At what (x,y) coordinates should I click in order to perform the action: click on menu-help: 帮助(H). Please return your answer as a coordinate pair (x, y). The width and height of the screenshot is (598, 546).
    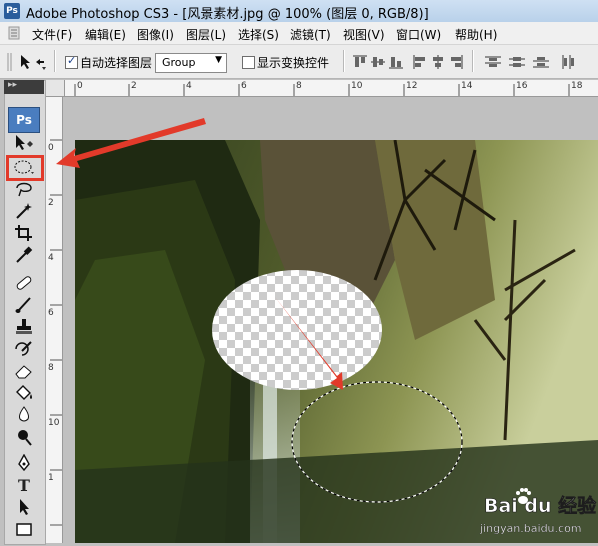
    Looking at the image, I should click on (476, 34).